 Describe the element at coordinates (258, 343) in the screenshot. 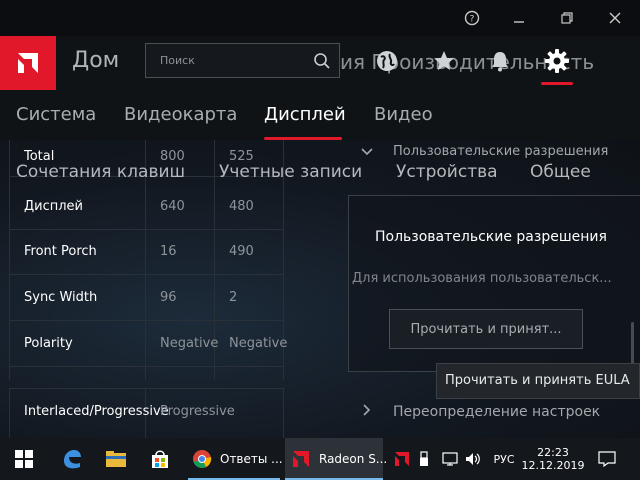

I see `row-value-2: Negative` at that location.